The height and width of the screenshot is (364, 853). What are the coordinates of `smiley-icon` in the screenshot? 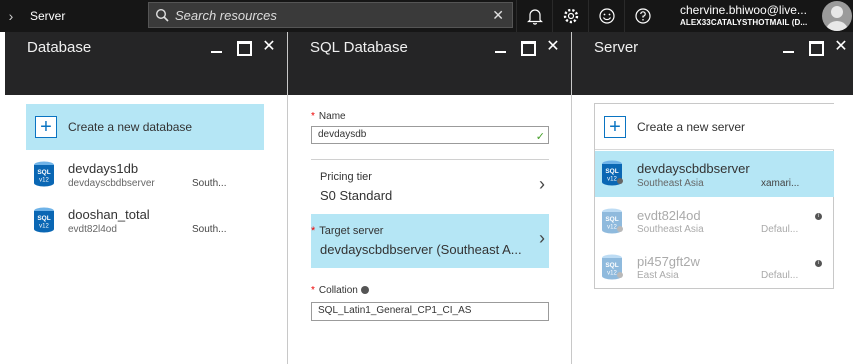 It's located at (606, 16).